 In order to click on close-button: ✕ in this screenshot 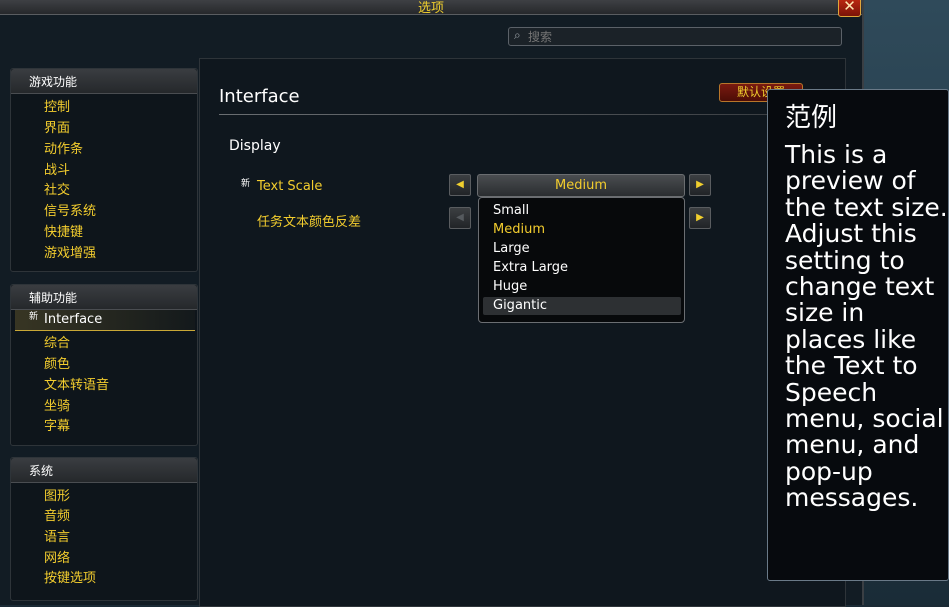, I will do `click(849, 8)`.